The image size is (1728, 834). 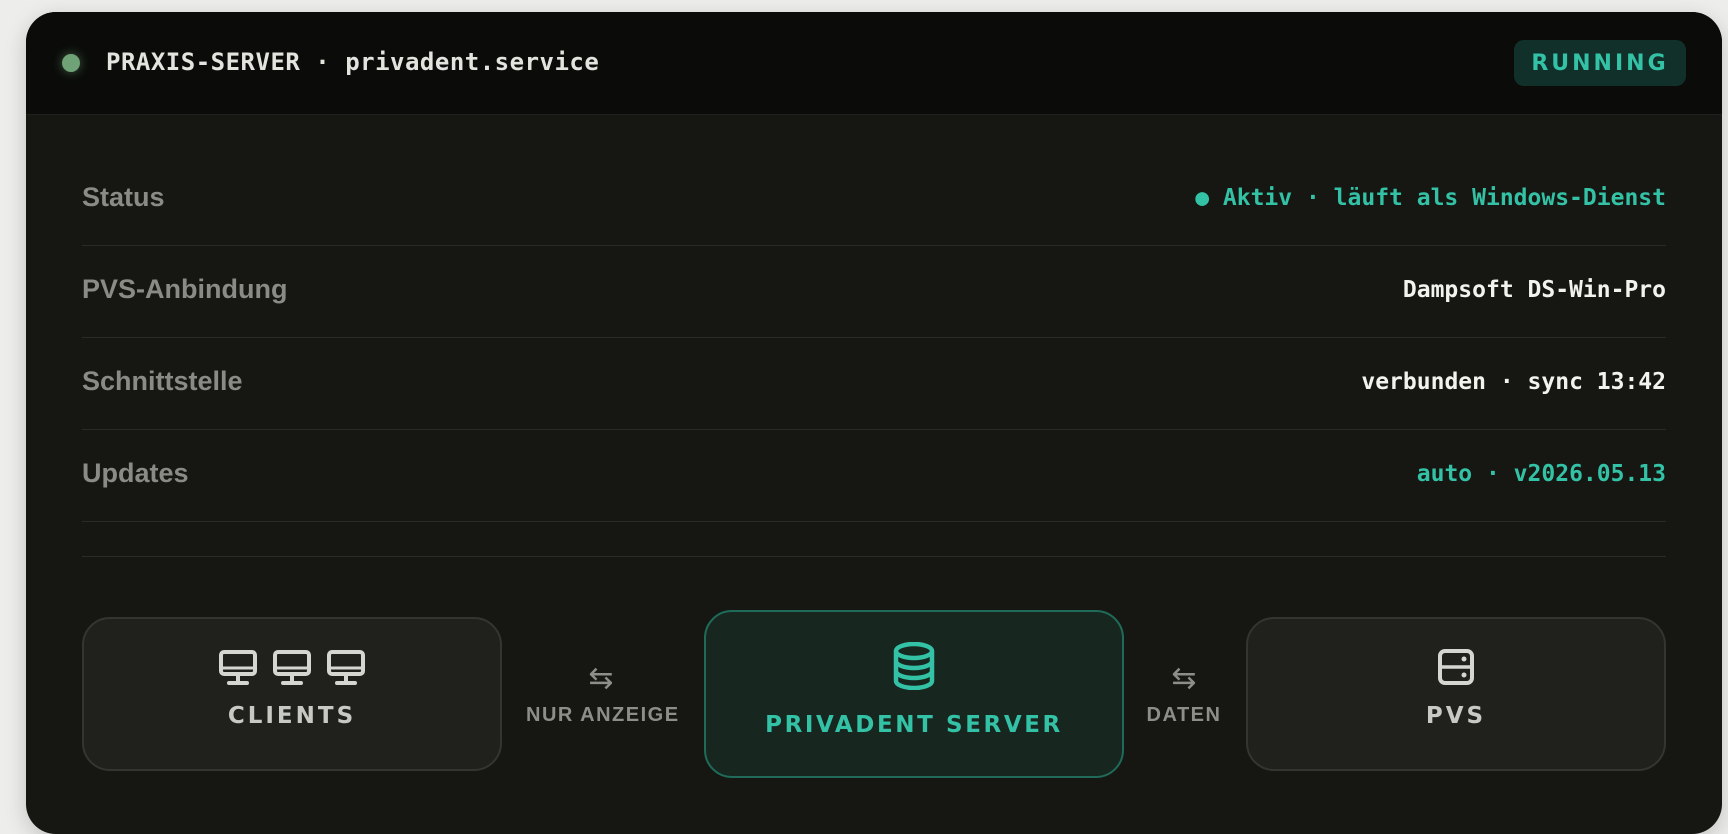 What do you see at coordinates (1430, 197) in the screenshot?
I see `detail-value: ● Aktiv · läuft als Windows-Dienst` at bounding box center [1430, 197].